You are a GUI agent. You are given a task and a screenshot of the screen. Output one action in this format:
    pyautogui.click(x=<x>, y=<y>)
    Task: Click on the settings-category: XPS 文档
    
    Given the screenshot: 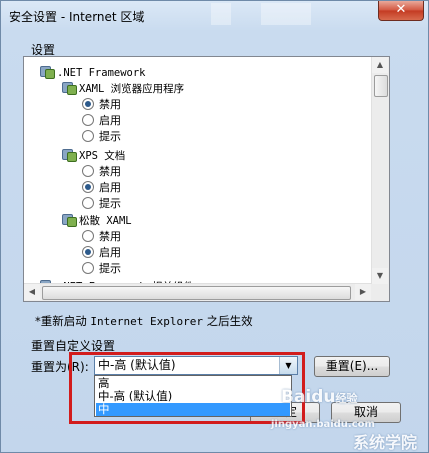 What is the action you would take?
    pyautogui.click(x=93, y=156)
    